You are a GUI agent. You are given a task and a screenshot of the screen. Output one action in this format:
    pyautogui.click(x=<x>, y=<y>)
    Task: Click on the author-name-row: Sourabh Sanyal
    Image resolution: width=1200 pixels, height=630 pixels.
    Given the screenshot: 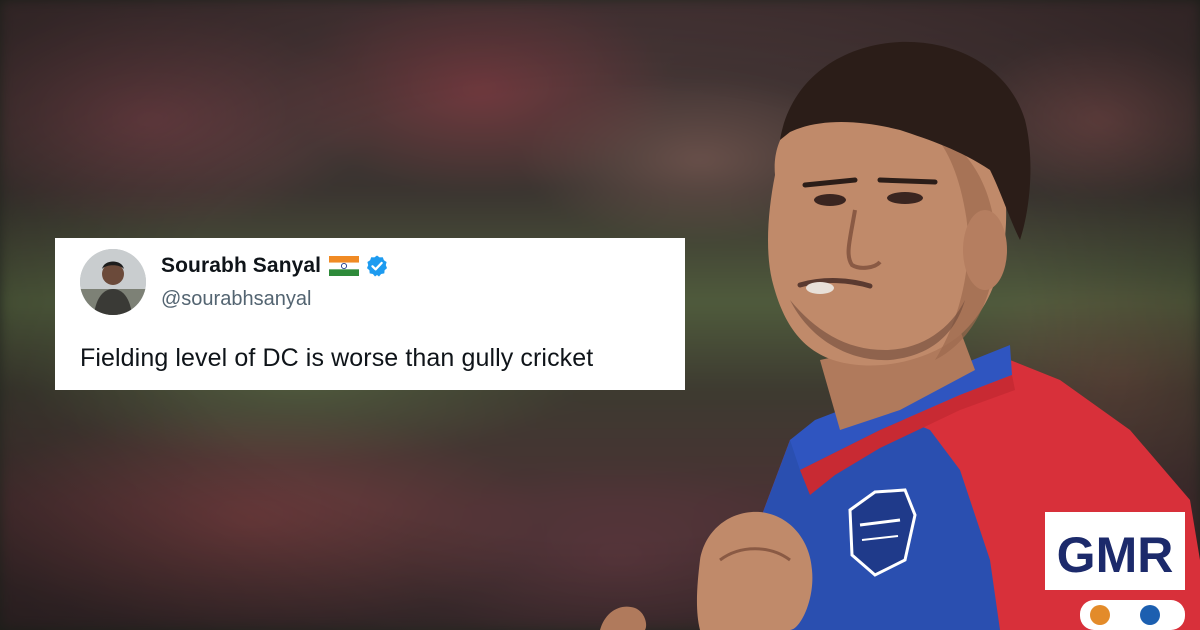 What is the action you would take?
    pyautogui.click(x=275, y=266)
    